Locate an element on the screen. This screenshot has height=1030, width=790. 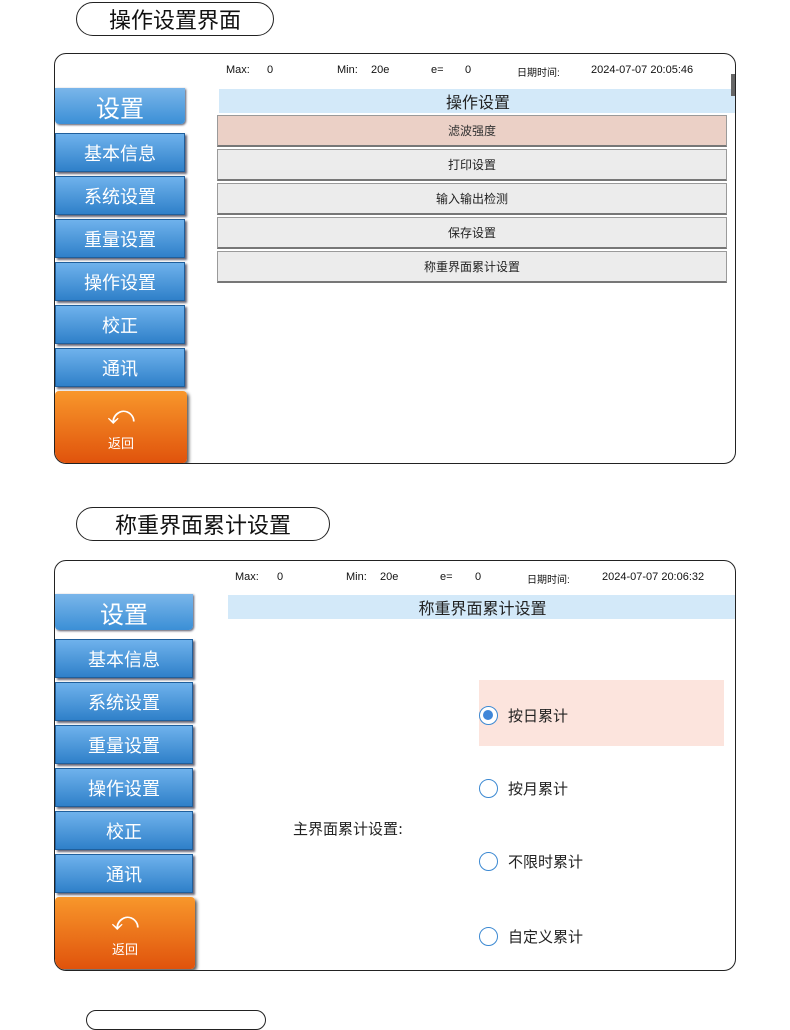
section3-title-partial is located at coordinates (176, 1020).